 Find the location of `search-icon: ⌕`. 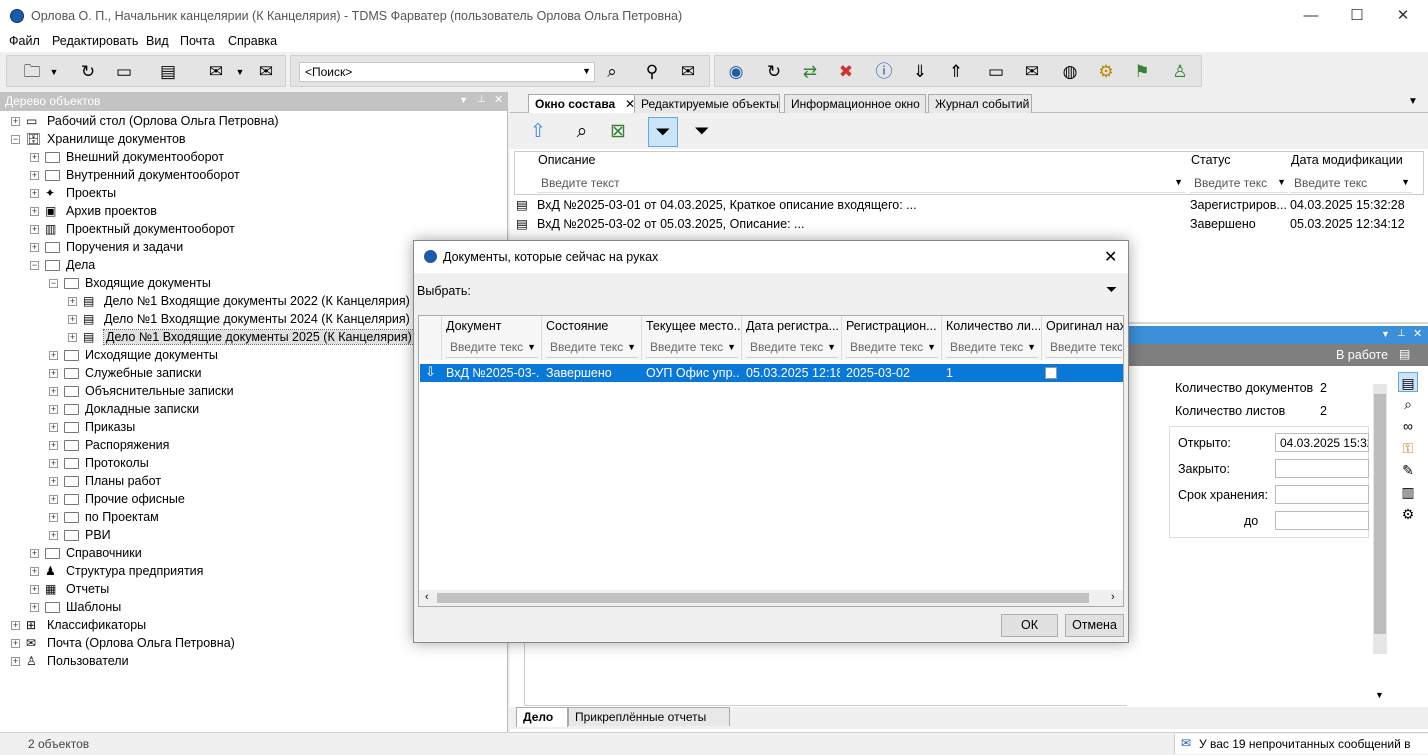

search-icon: ⌕ is located at coordinates (1408, 404).